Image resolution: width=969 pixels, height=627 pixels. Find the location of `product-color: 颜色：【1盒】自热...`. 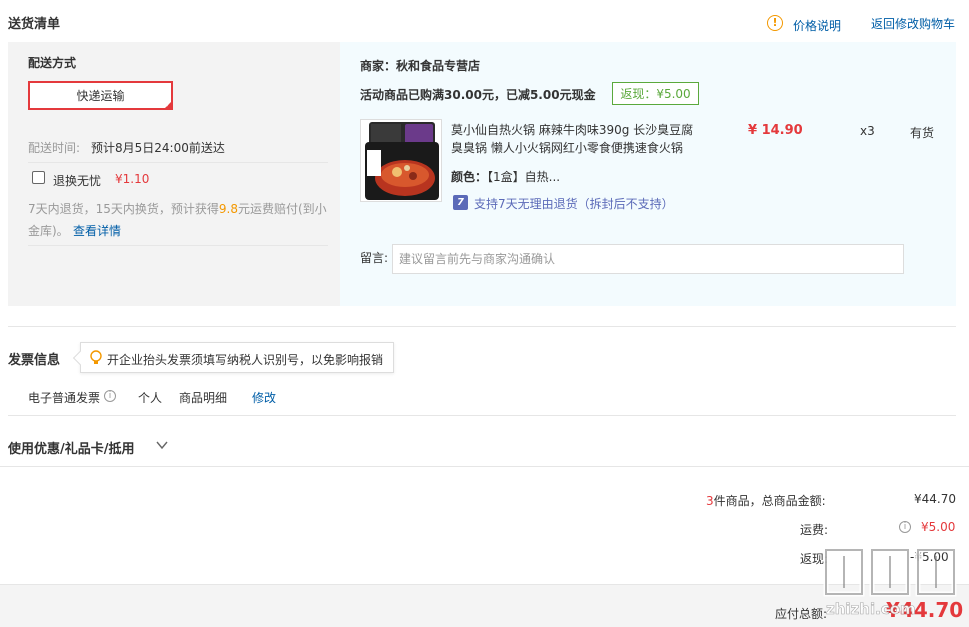

product-color: 颜色：【1盒】自热... is located at coordinates (505, 176).